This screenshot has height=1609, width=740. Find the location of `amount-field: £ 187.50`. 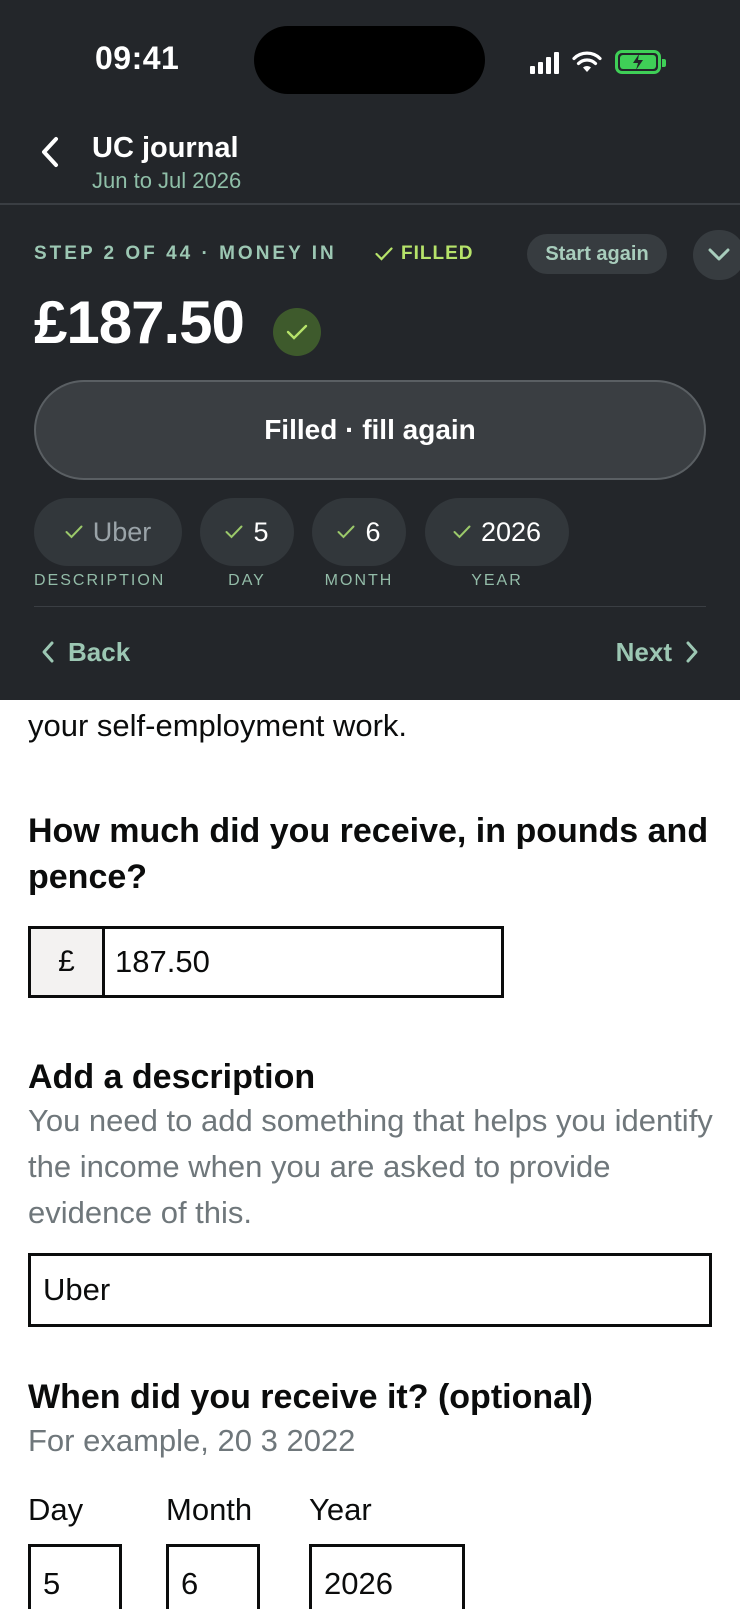

amount-field: £ 187.50 is located at coordinates (266, 962).